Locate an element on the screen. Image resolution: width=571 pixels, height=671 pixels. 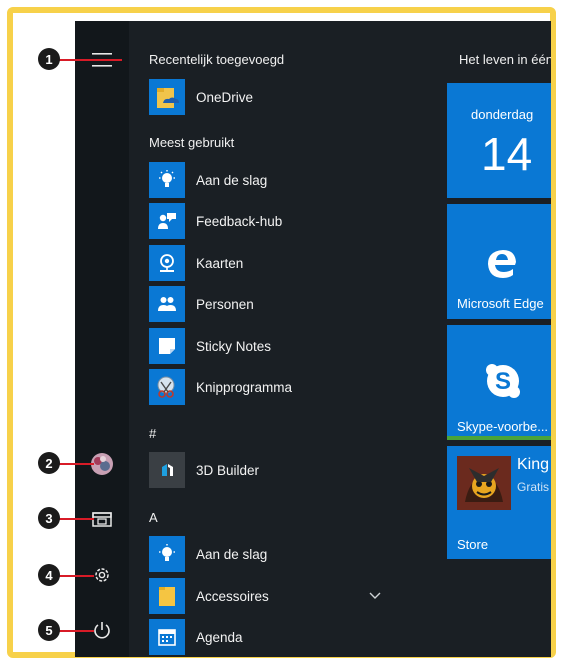
app-label: Sticky Notes is located at coordinates (234, 346).